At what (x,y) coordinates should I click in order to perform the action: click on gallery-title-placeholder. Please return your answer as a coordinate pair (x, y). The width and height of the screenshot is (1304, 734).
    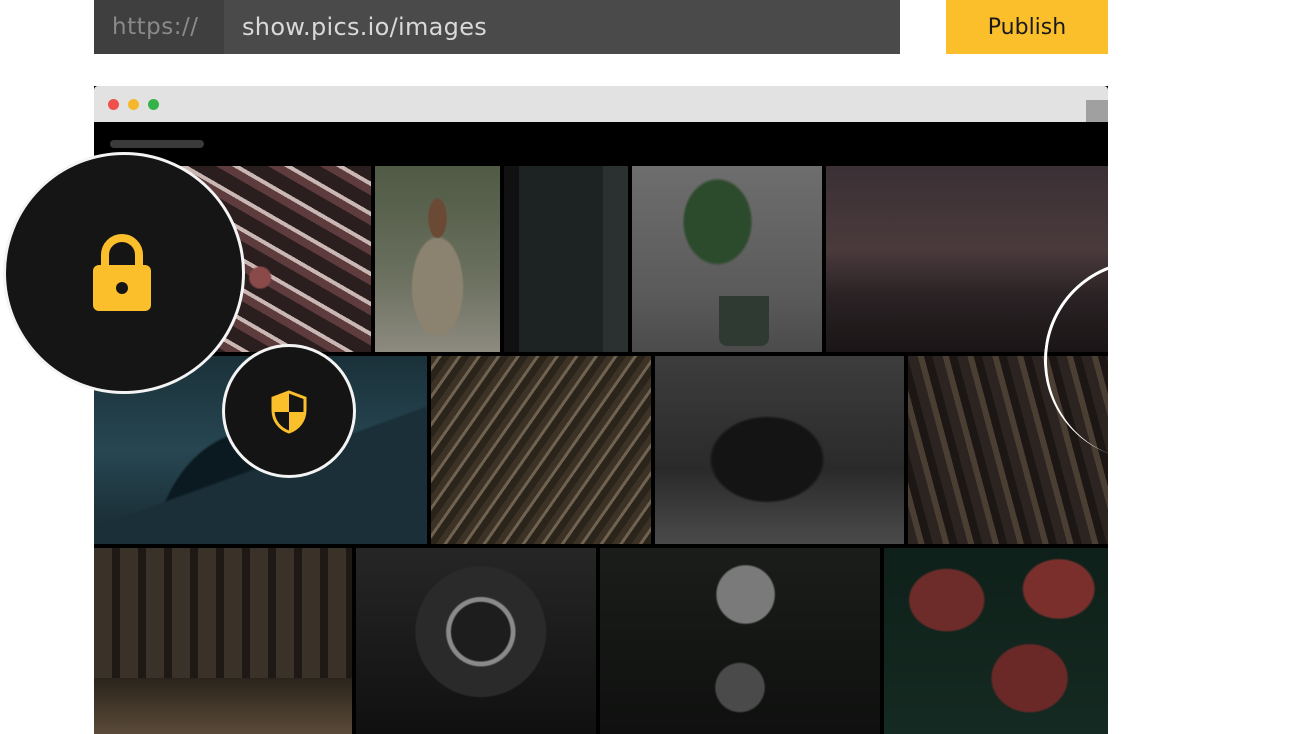
    Looking at the image, I should click on (157, 144).